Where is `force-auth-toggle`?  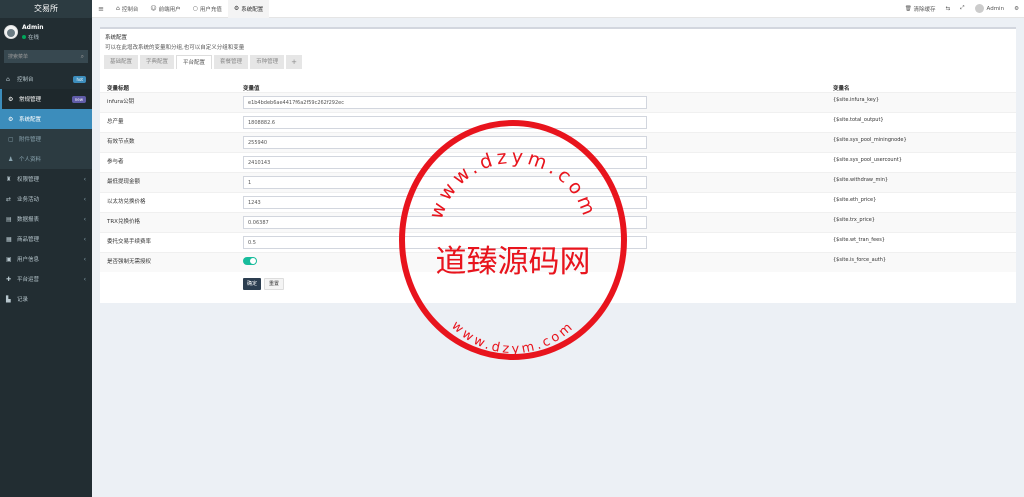 force-auth-toggle is located at coordinates (250, 261).